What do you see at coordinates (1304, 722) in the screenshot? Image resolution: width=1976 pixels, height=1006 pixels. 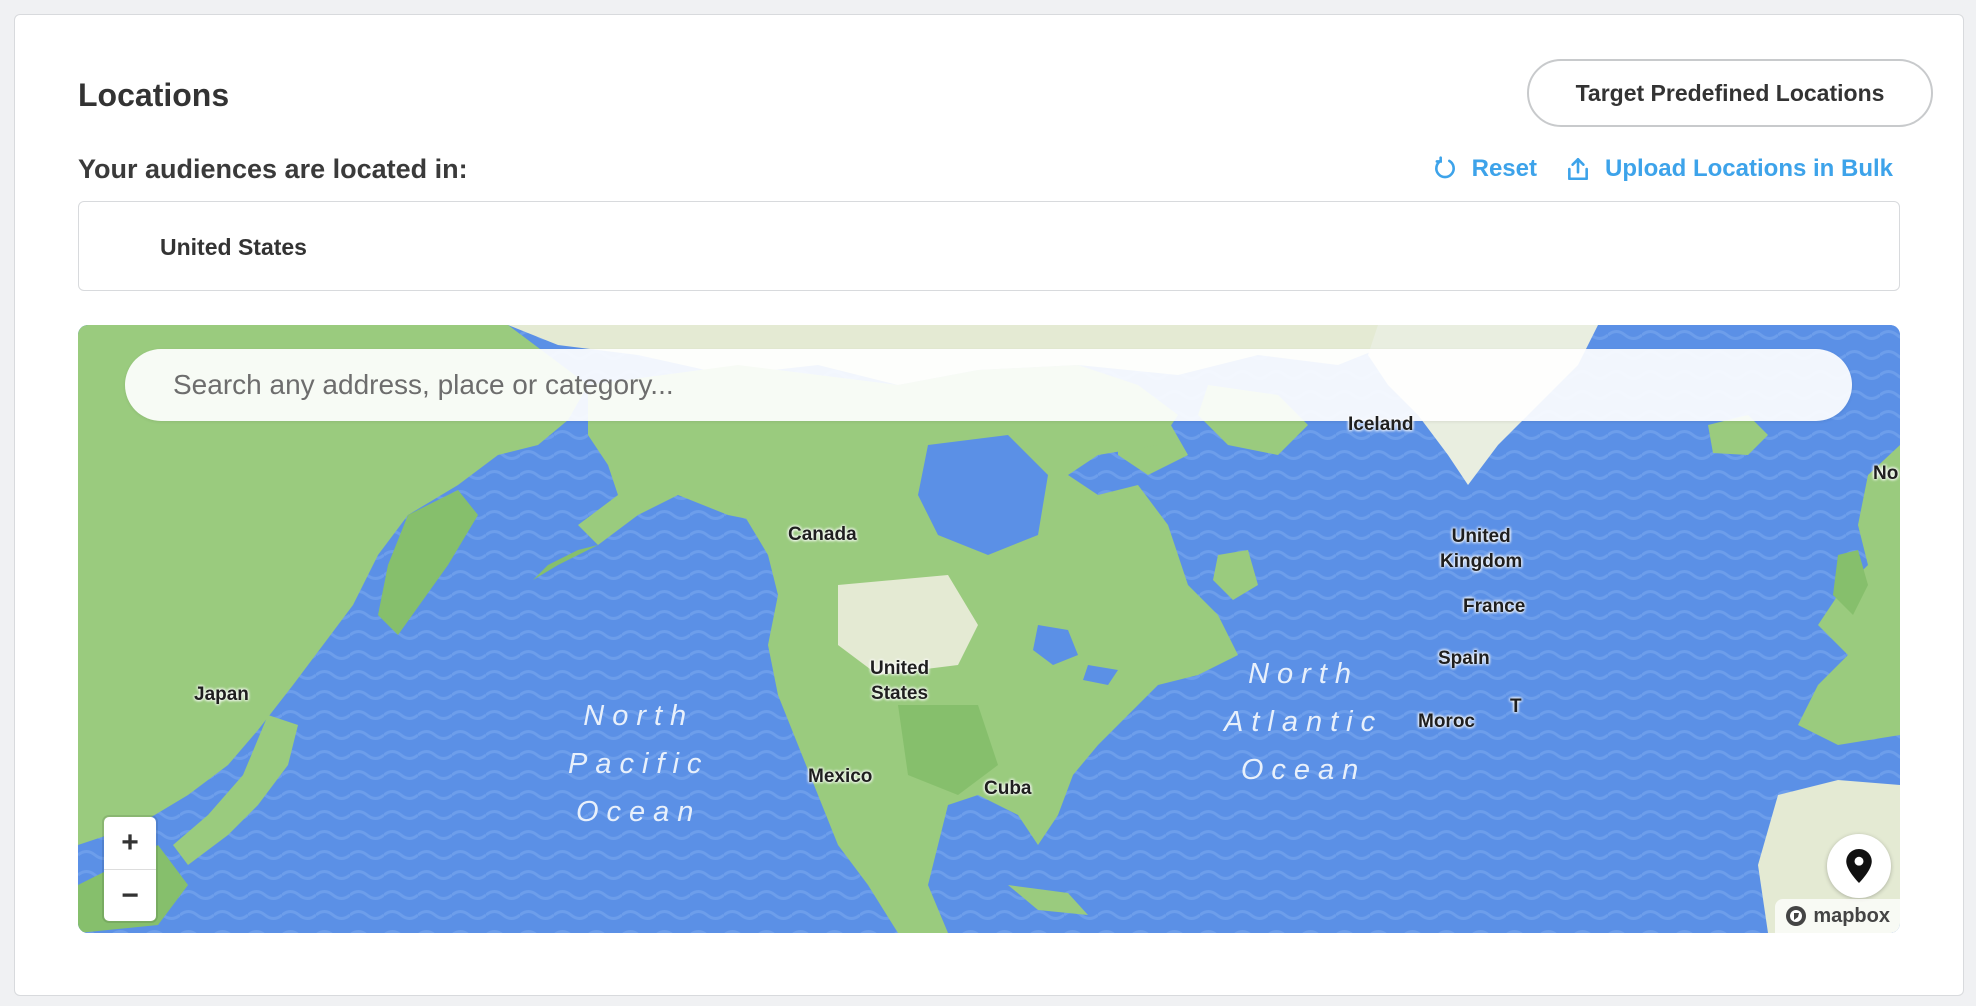 I see `ocean-label-north-atlantic: North Atlantic Ocean` at bounding box center [1304, 722].